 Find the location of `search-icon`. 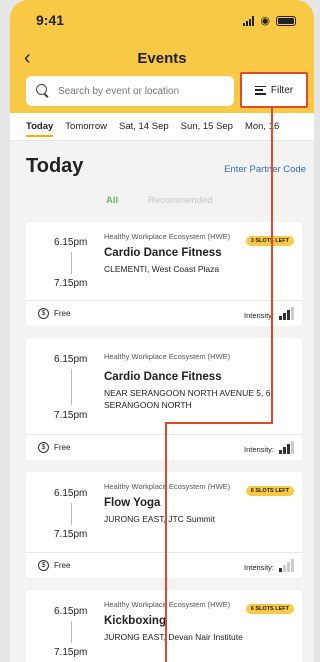

search-icon is located at coordinates (43, 91).